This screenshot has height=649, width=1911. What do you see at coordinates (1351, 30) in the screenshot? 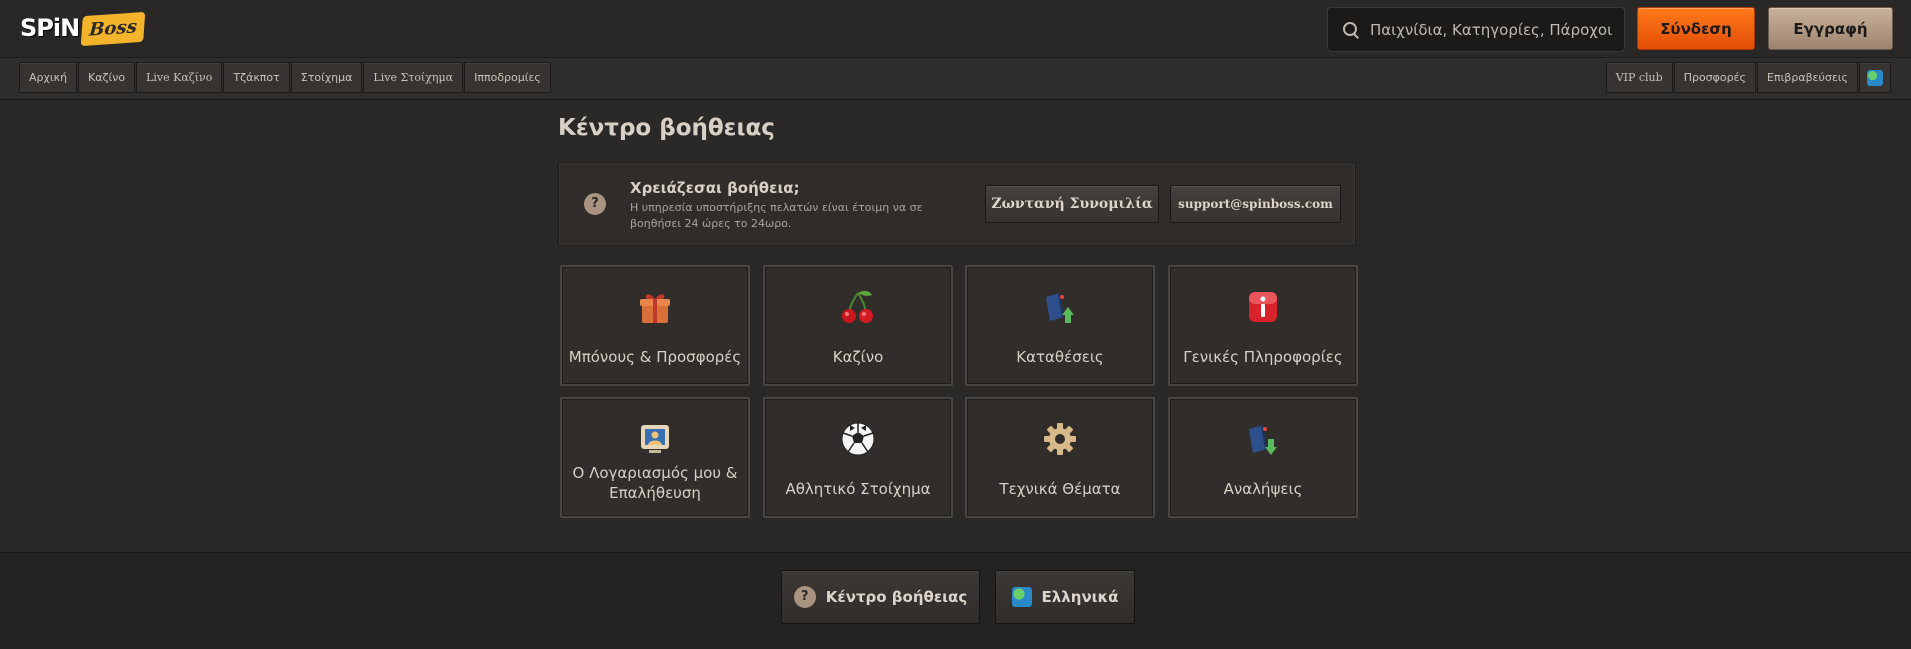
I see `search-icon` at bounding box center [1351, 30].